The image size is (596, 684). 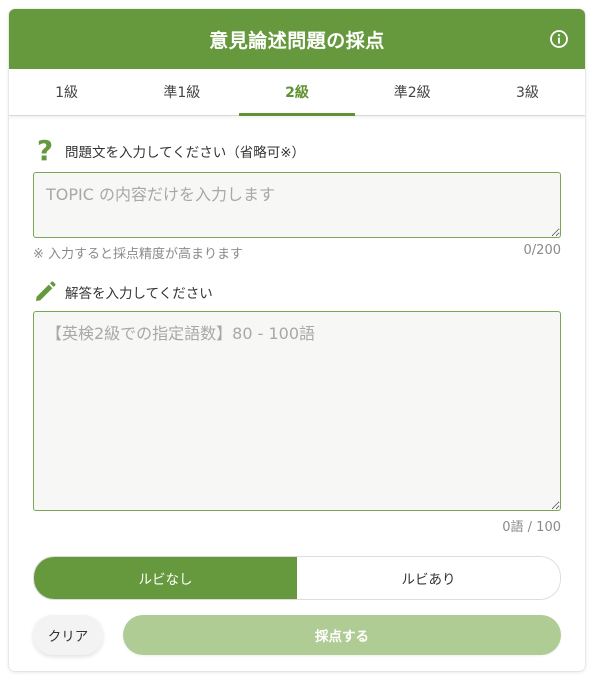 I want to click on tab-grade-pre1: 準1級, so click(x=181, y=92).